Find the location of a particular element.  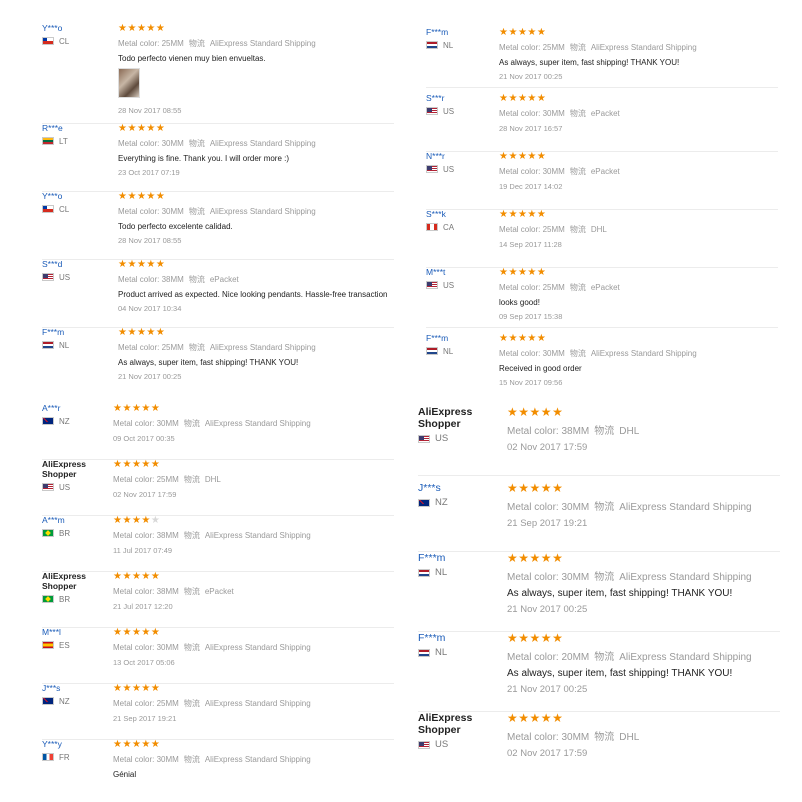

metal-color-value: 38MM is located at coordinates (167, 591).